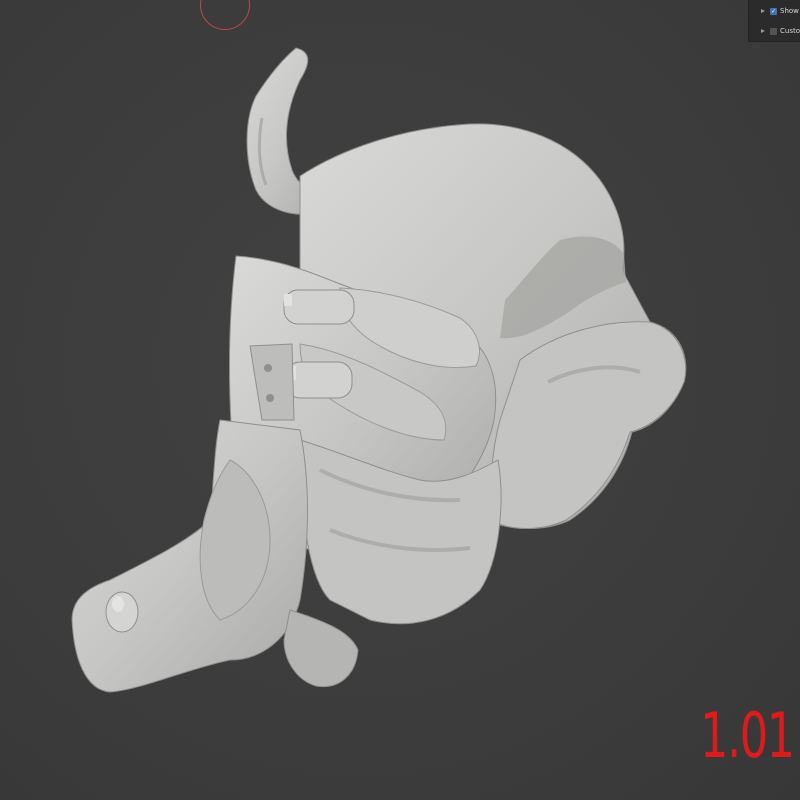 Image resolution: width=800 pixels, height=800 pixels. What do you see at coordinates (790, 31) in the screenshot?
I see `overlay-label: Custom` at bounding box center [790, 31].